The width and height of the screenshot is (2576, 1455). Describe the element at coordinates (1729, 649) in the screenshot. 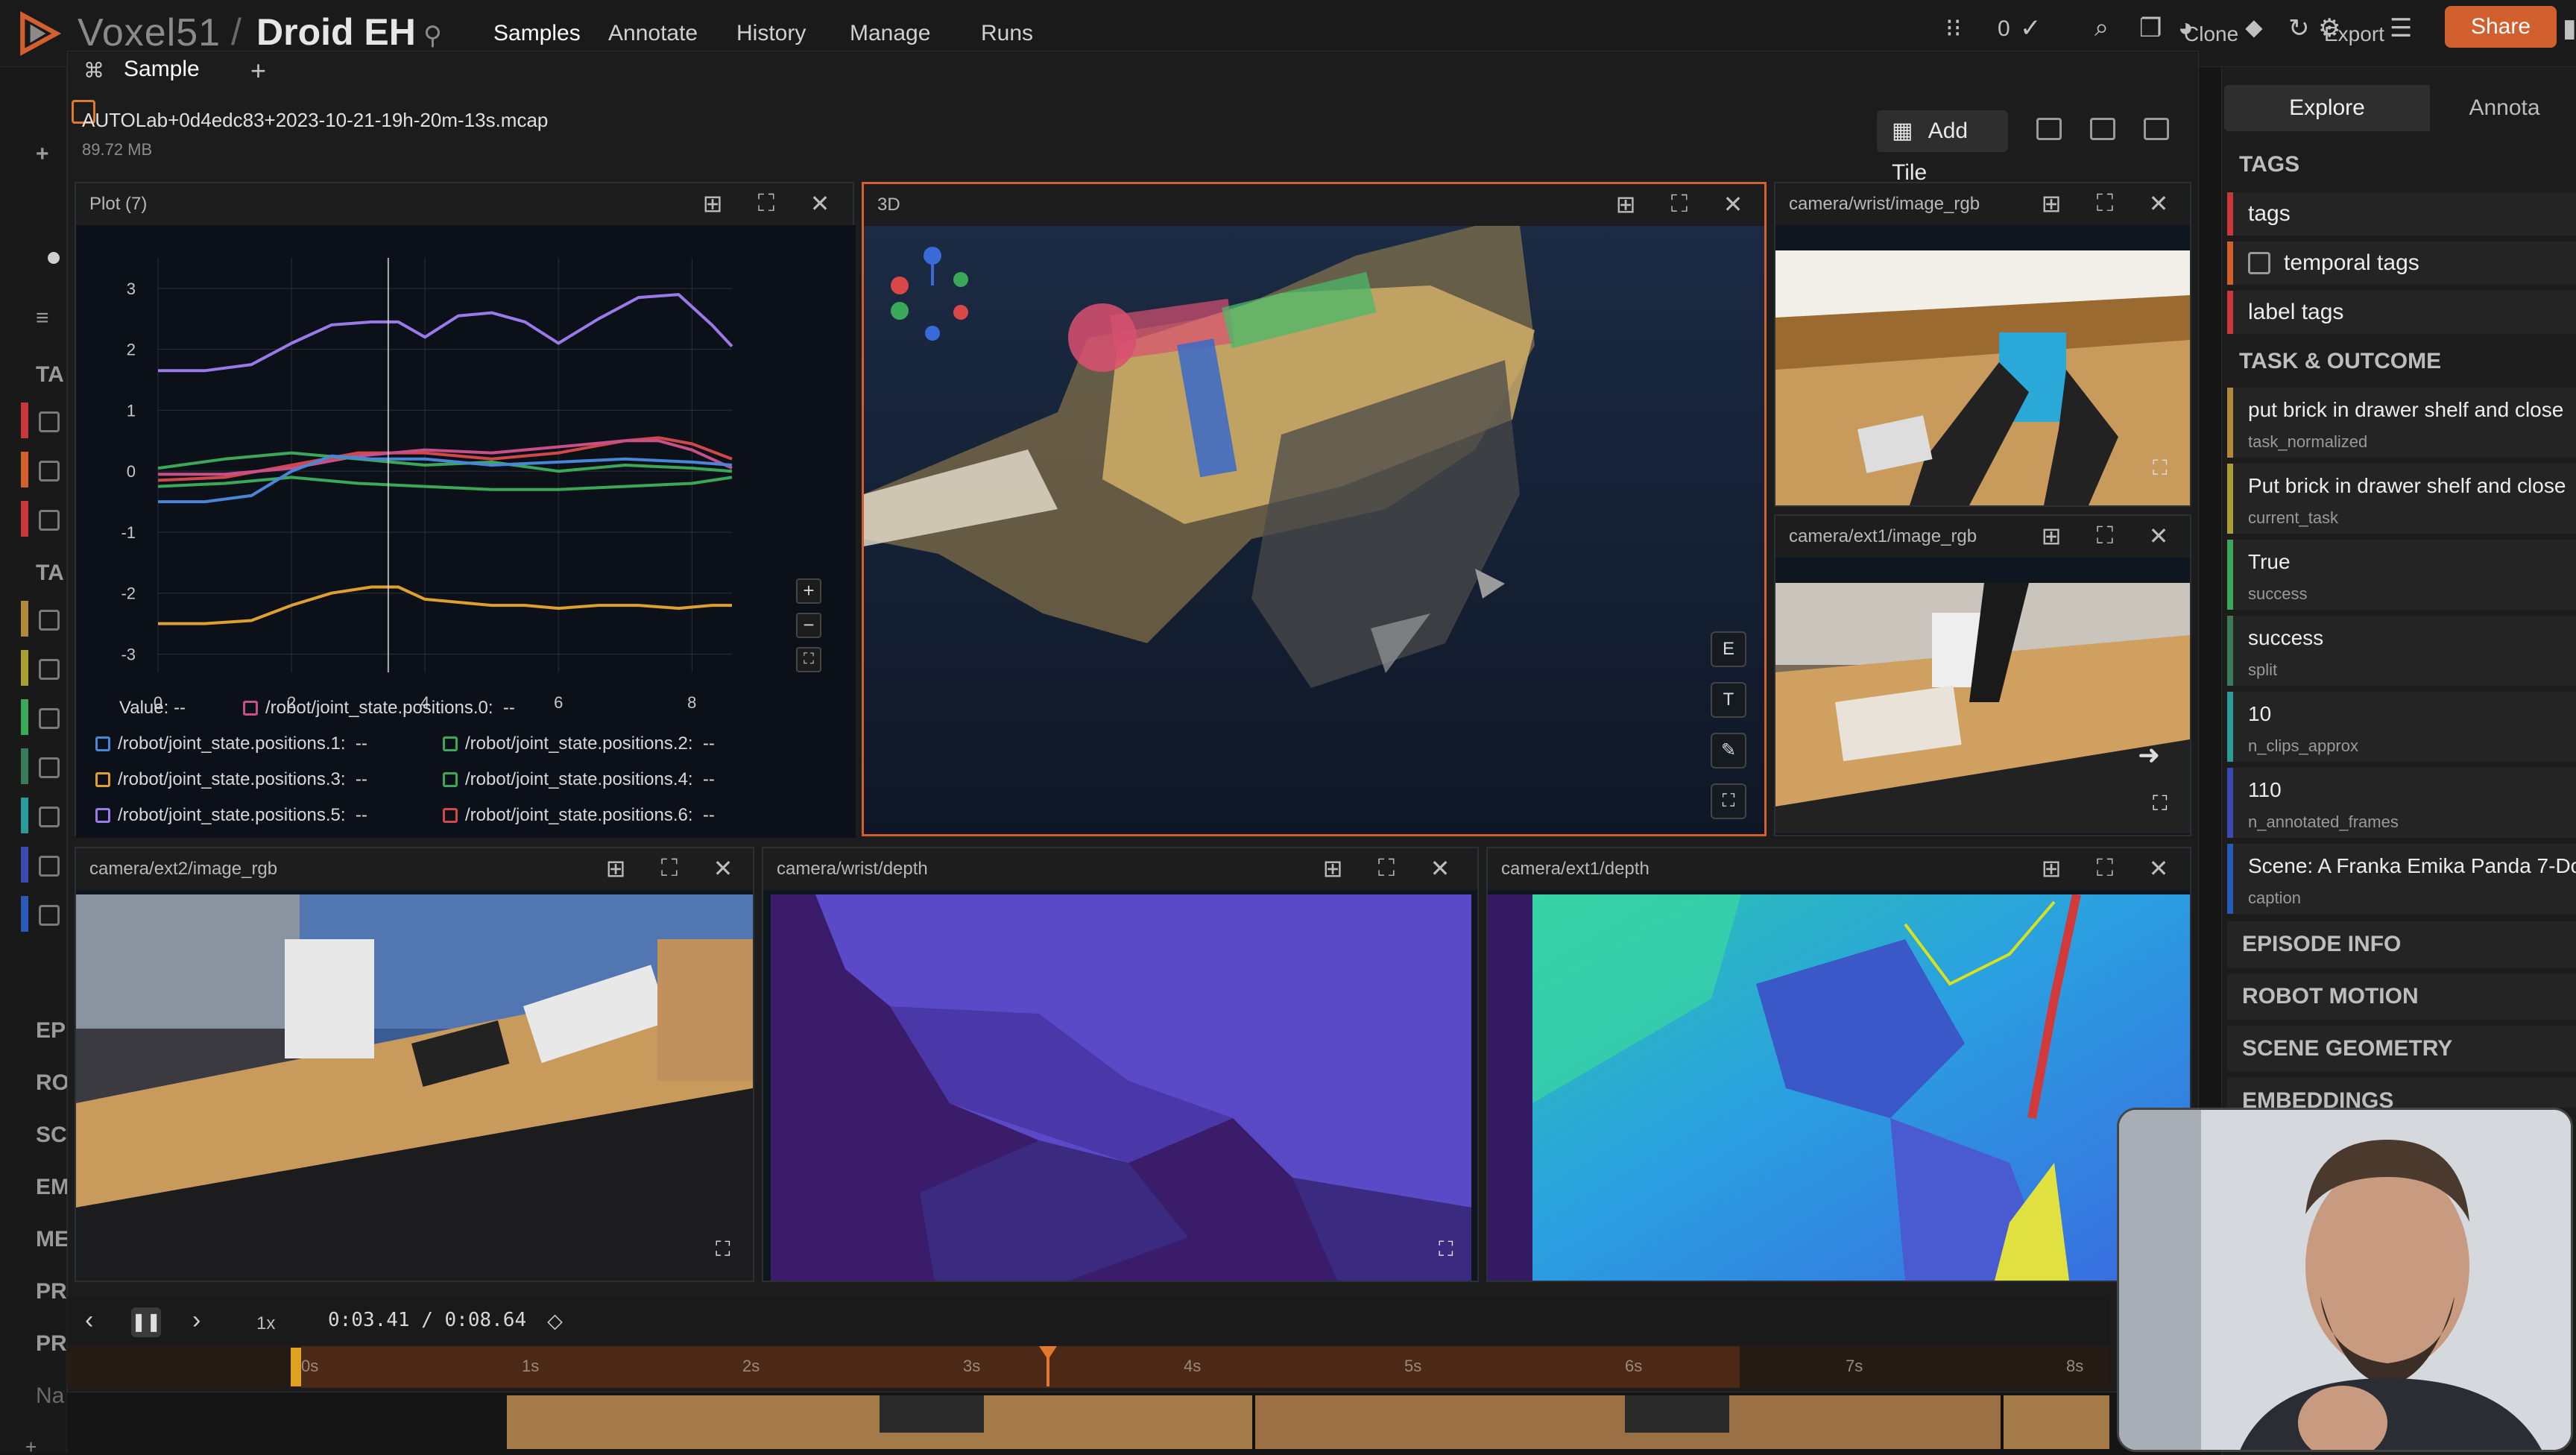

I see `view-e-button: E` at that location.